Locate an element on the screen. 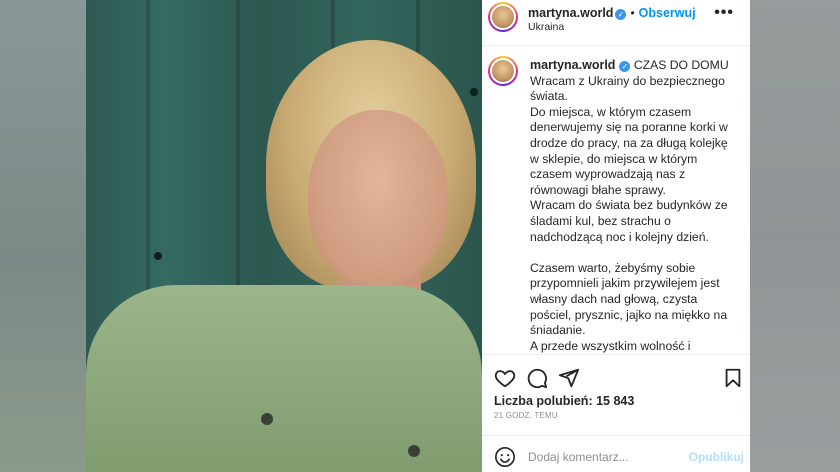  comment-bar: Opublikuj is located at coordinates (616, 453).